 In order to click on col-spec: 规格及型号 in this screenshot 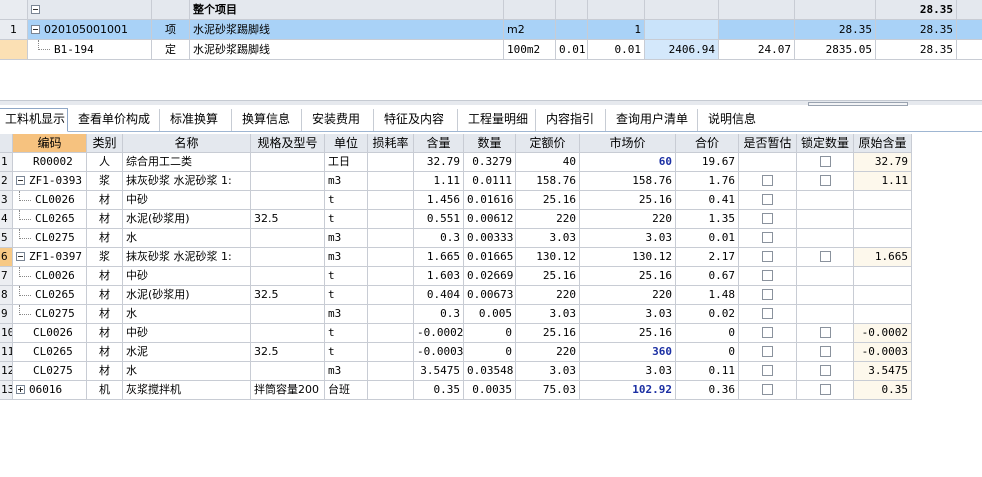, I will do `click(288, 143)`.